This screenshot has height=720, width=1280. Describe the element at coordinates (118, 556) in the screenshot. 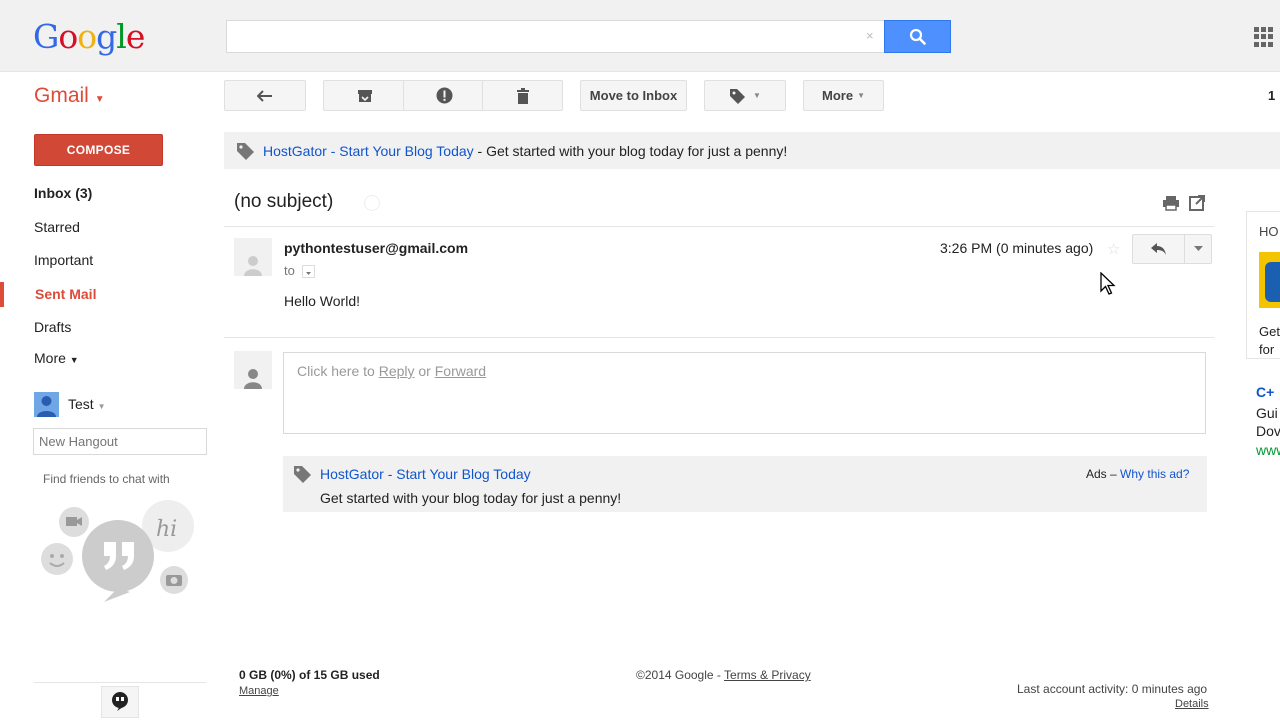

I see `quote-bubble-icon` at that location.